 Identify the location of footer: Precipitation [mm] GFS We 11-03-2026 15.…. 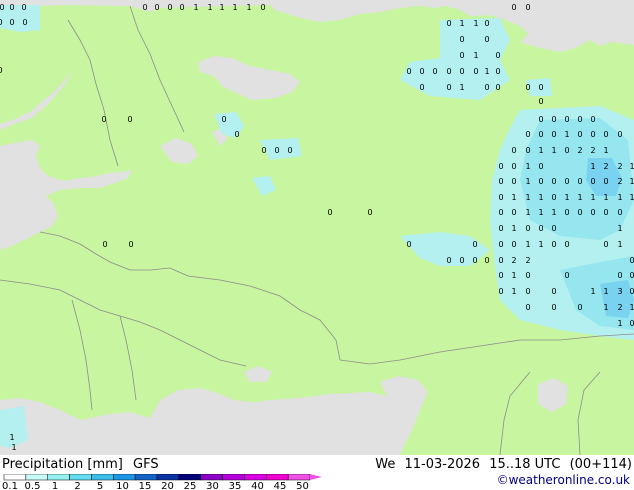
(317, 472).